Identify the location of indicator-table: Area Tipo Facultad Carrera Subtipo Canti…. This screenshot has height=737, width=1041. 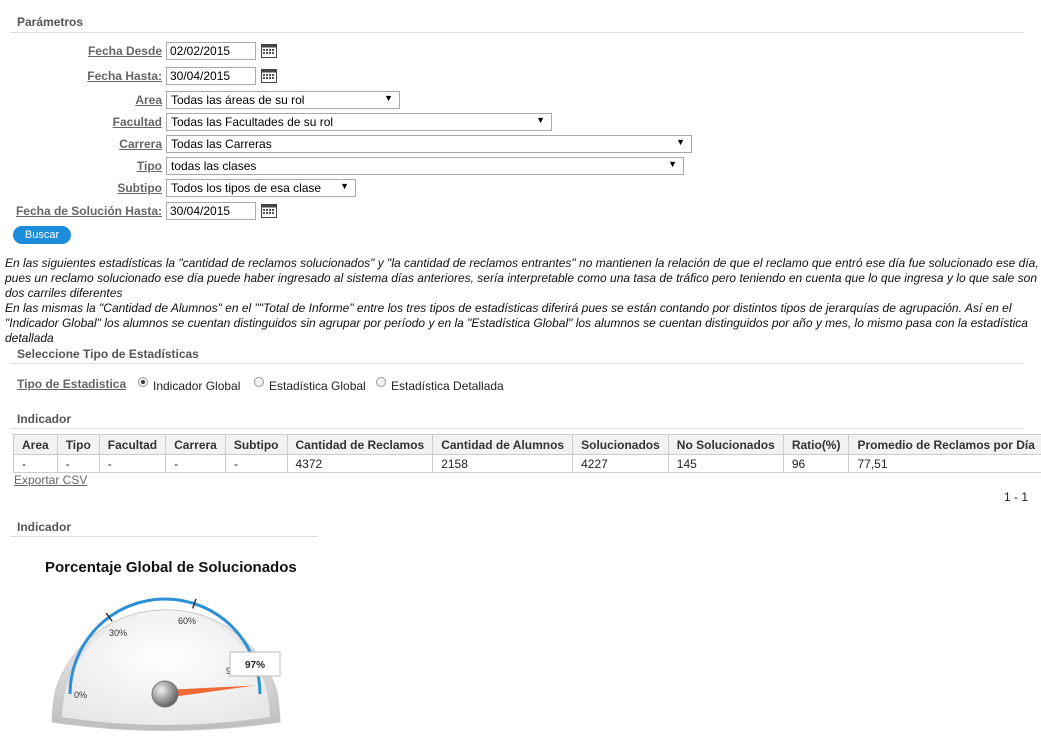
(527, 453).